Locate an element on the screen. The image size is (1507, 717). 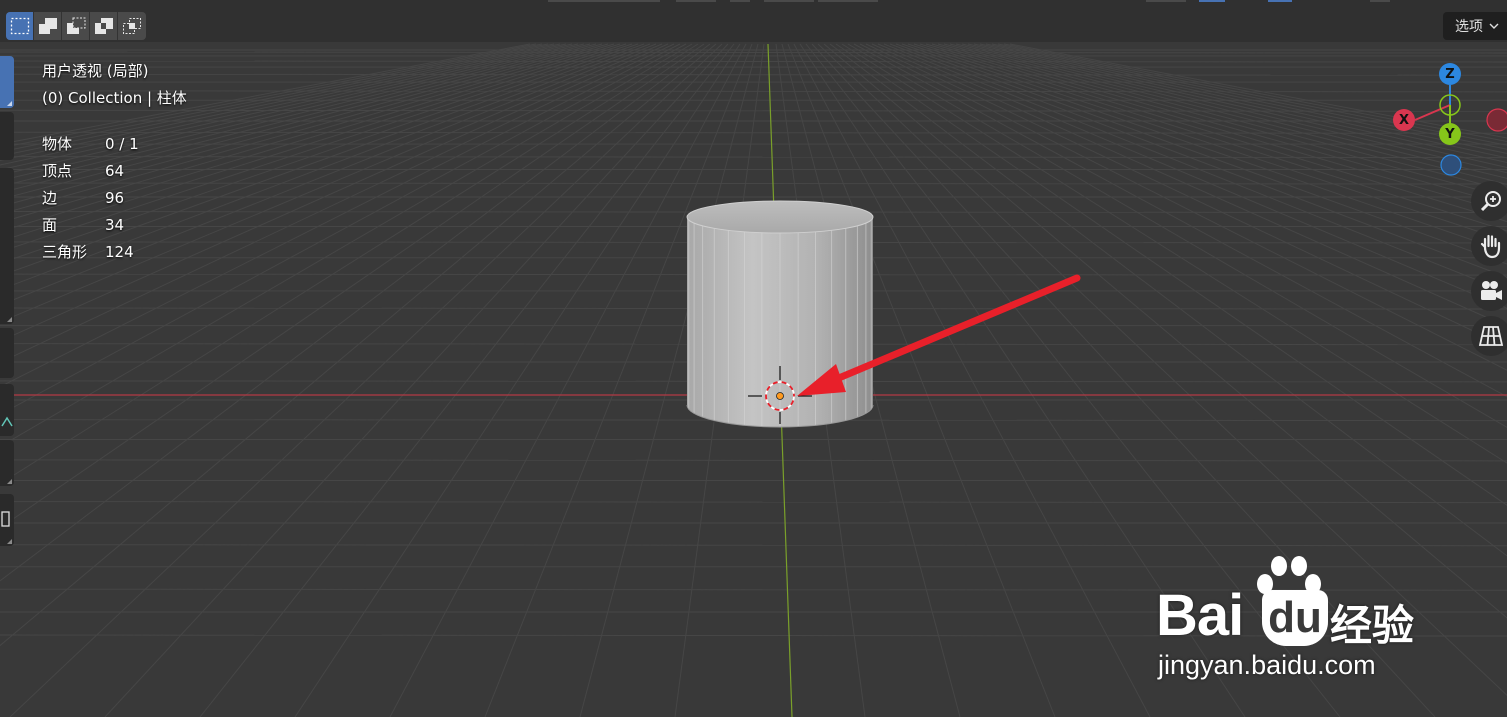
navigation-gizmo: Z X Y is located at coordinates (1446, 120).